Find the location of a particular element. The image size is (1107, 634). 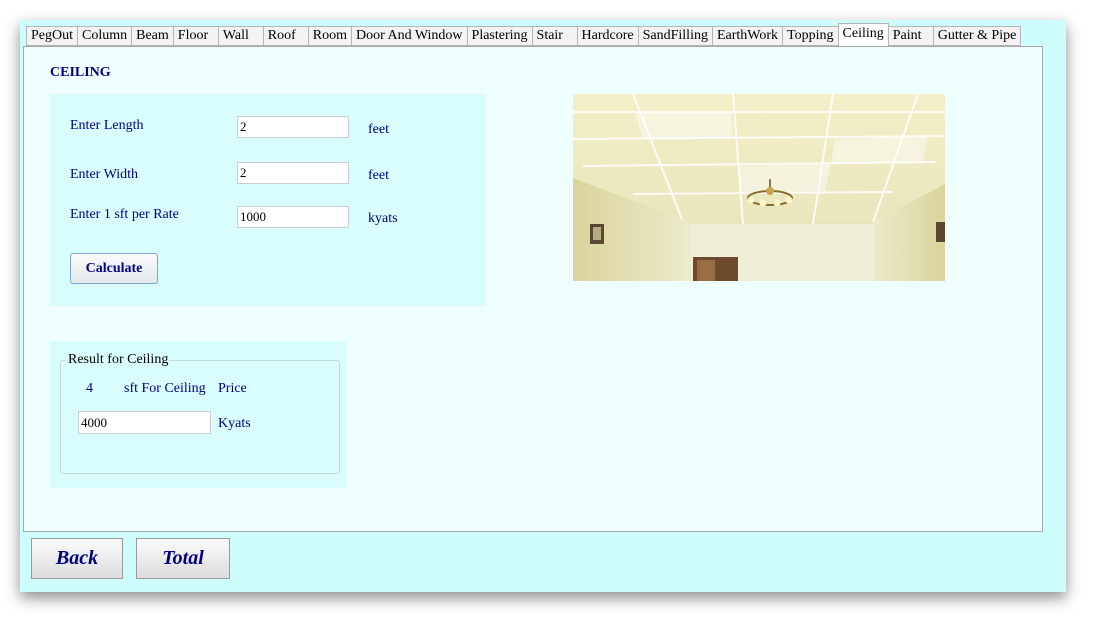

calculate-button: Calculate is located at coordinates (114, 268).